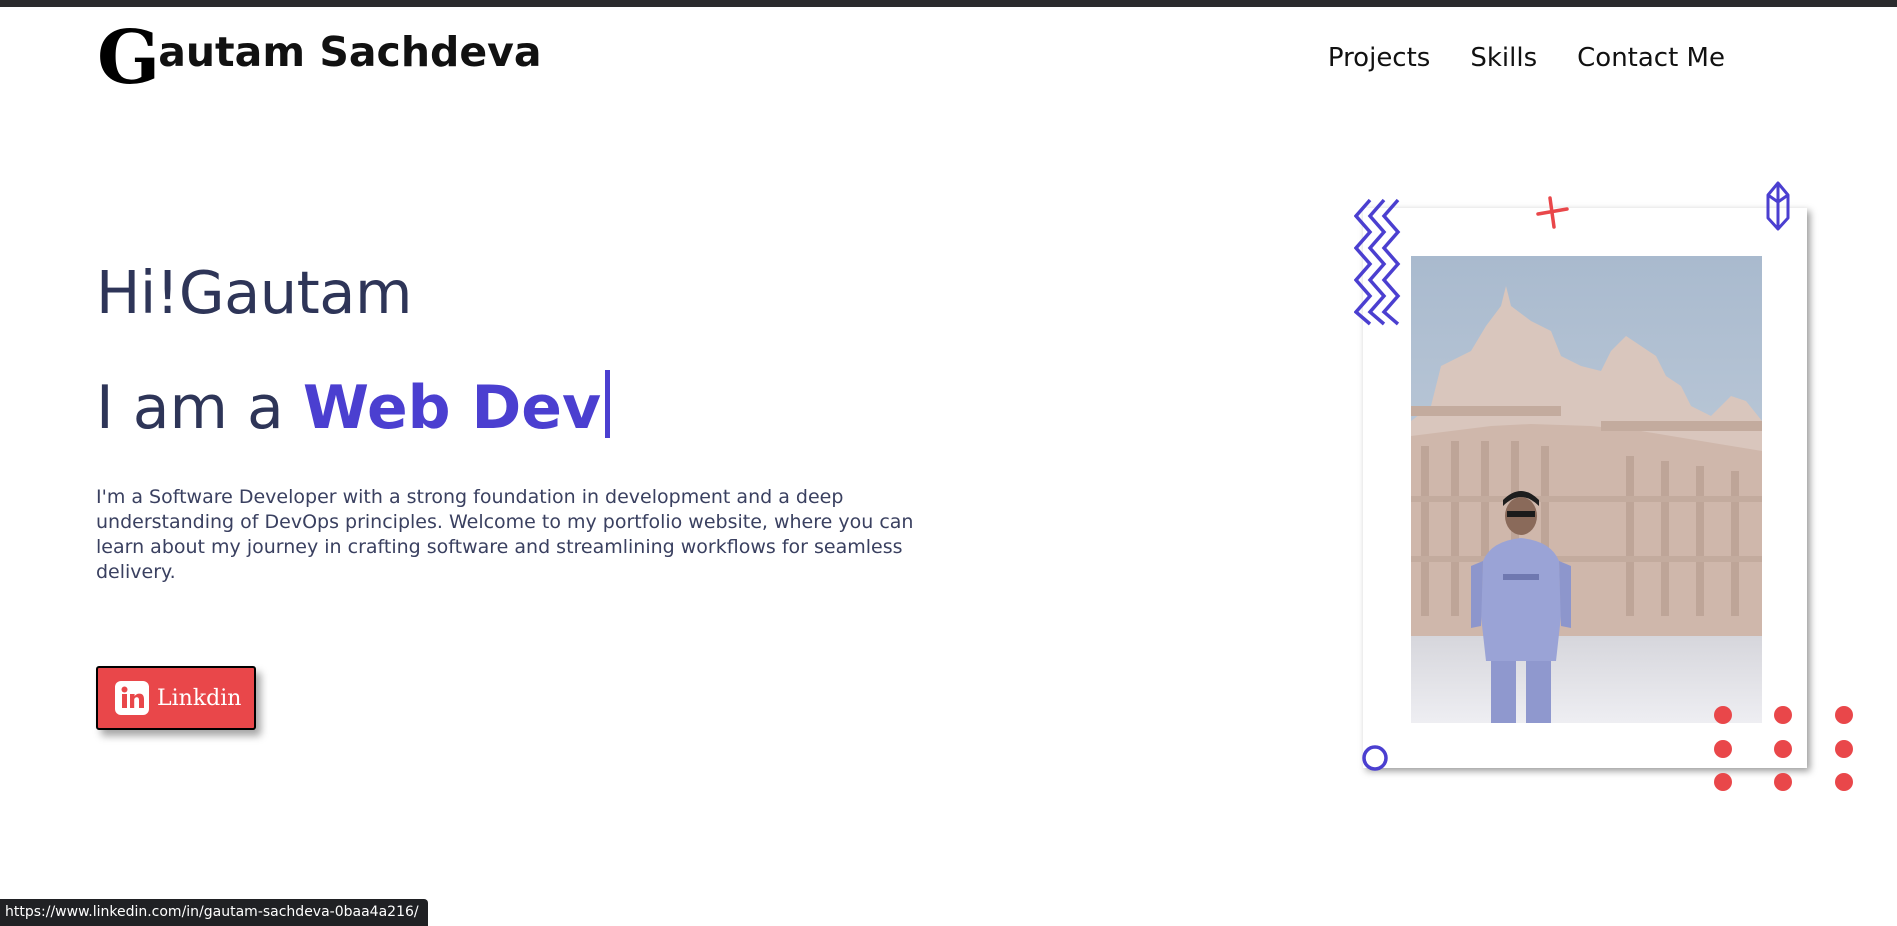 This screenshot has height=926, width=1897. I want to click on linkedin-button-label: Linkdin, so click(199, 698).